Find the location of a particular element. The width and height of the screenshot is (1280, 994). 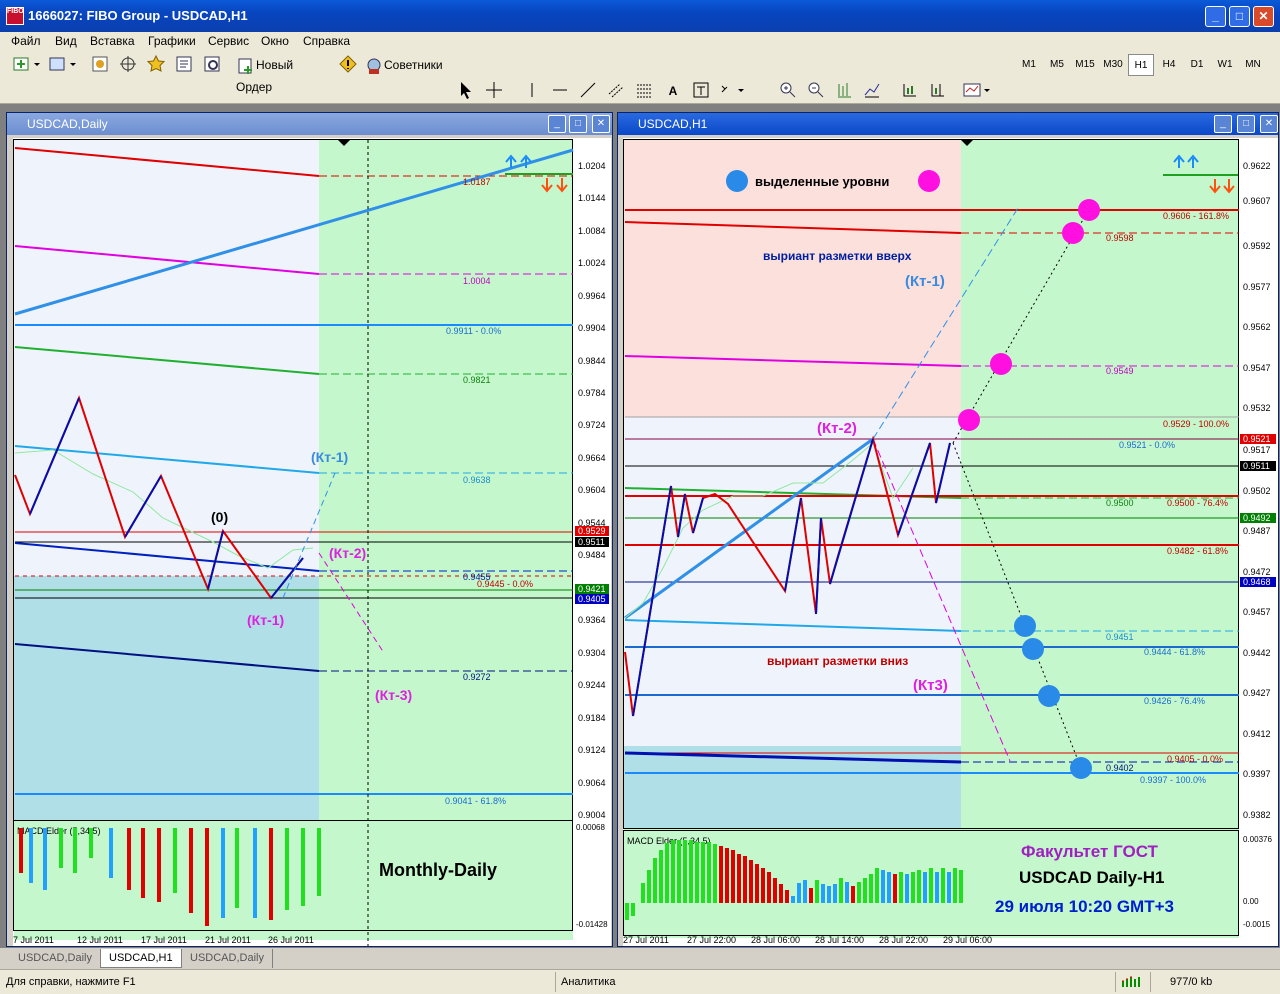

tf-w1: W1 is located at coordinates (1225, 65).